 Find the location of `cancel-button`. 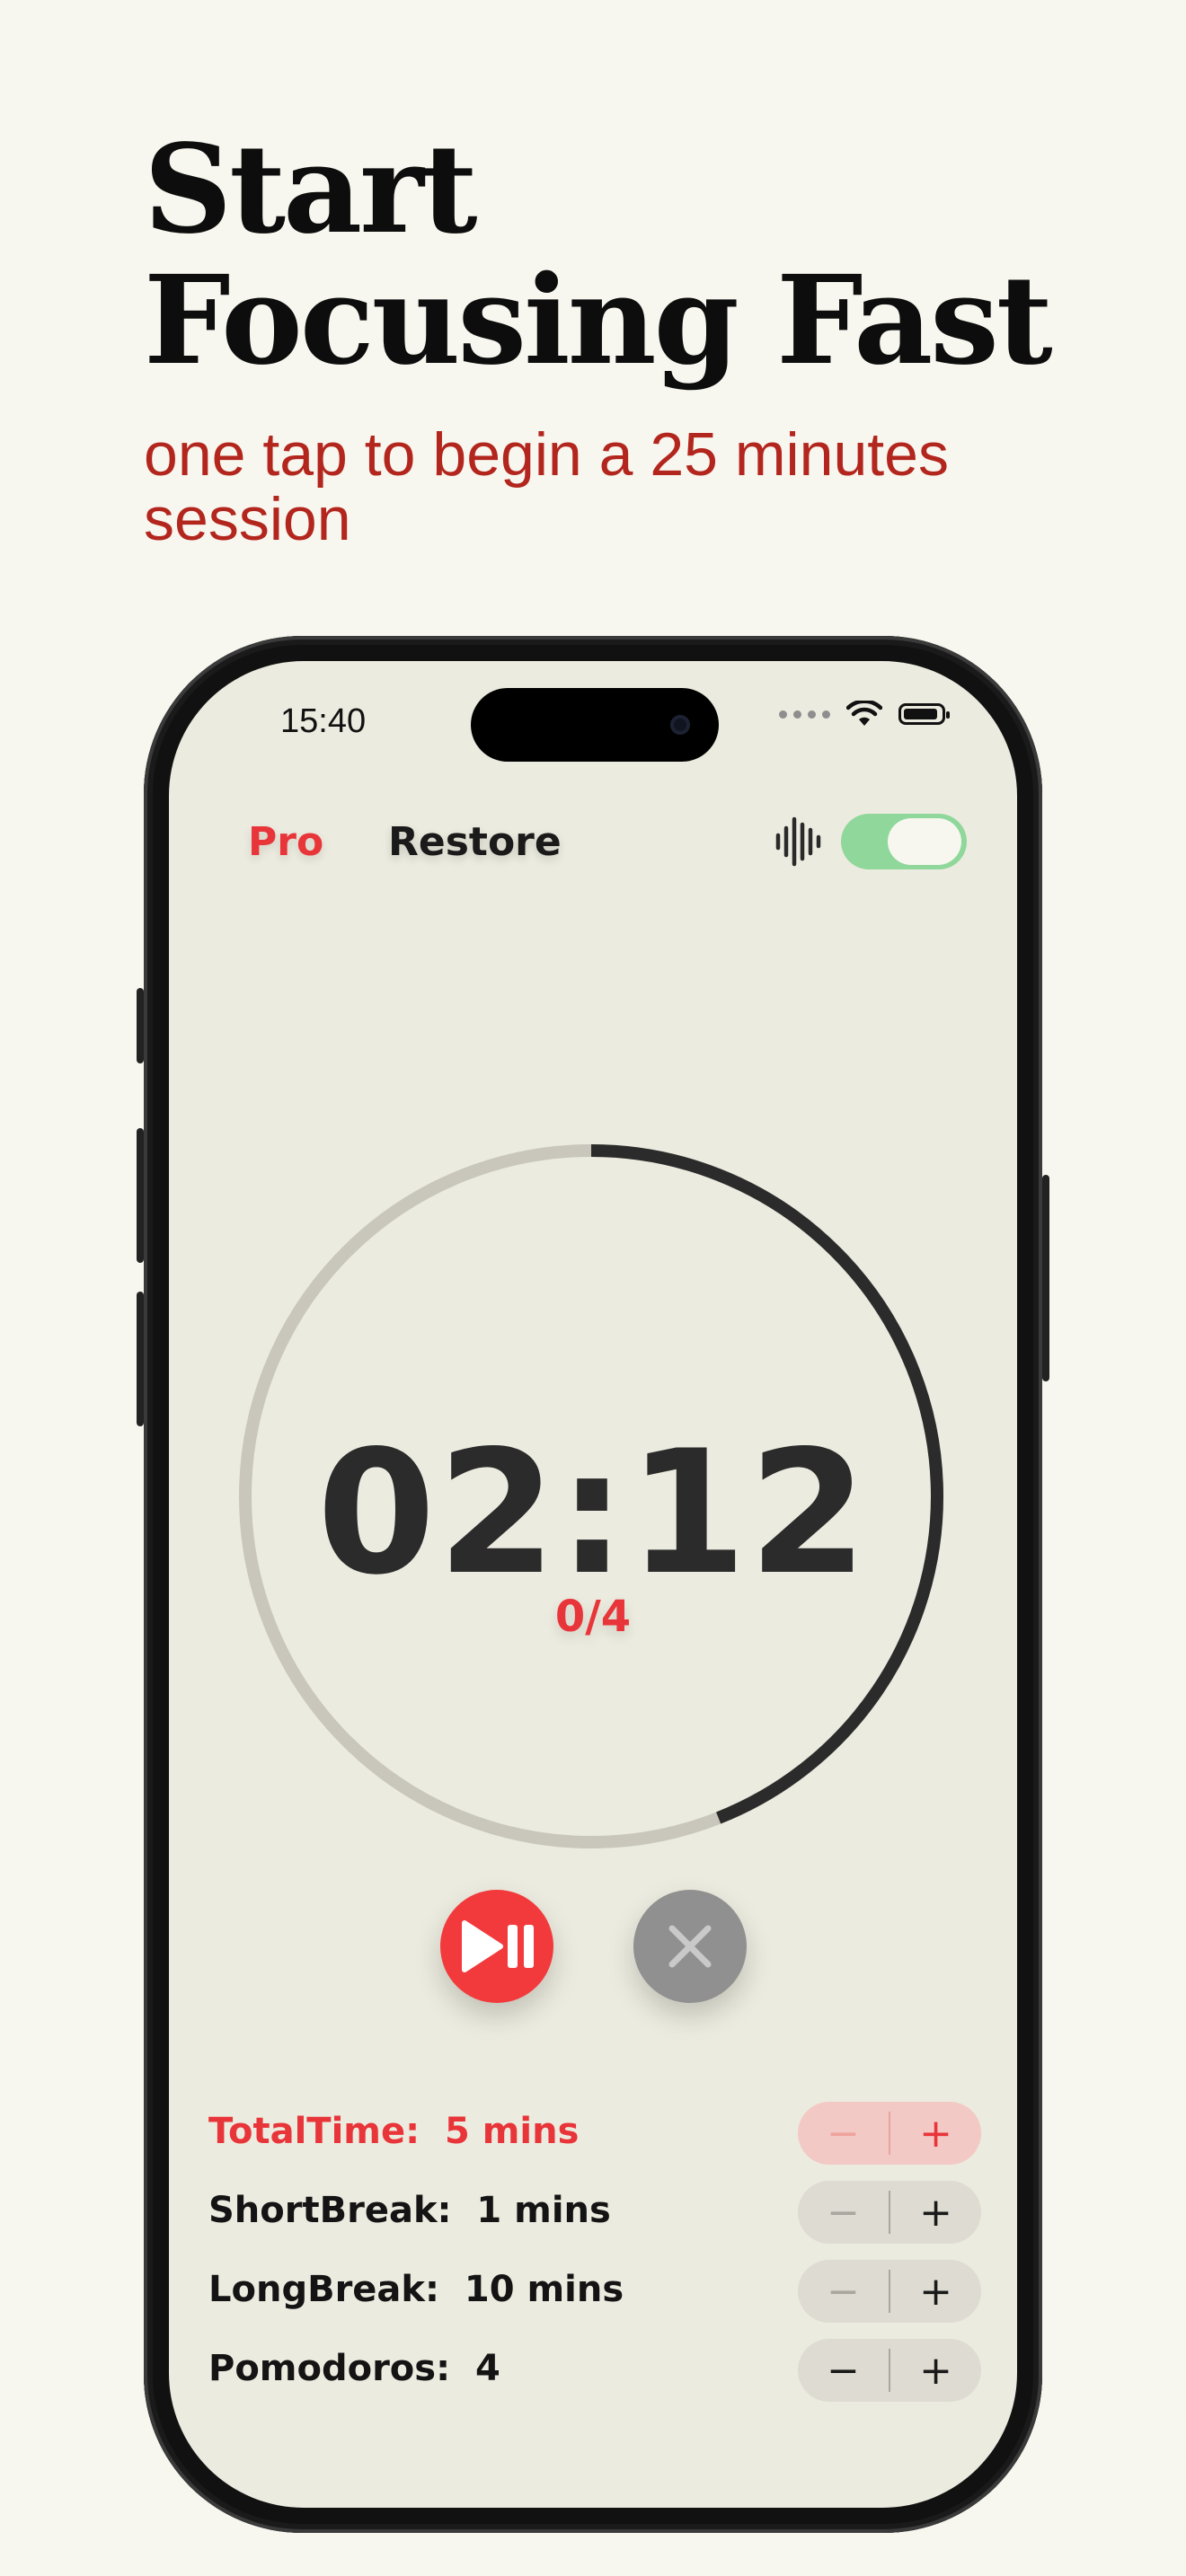

cancel-button is located at coordinates (690, 1947).